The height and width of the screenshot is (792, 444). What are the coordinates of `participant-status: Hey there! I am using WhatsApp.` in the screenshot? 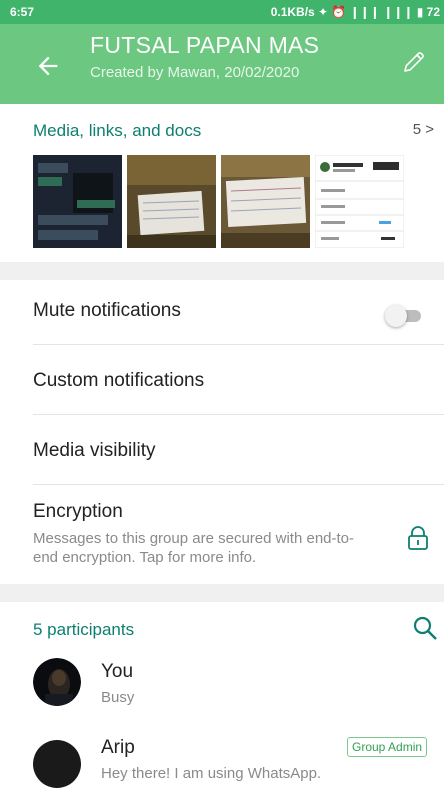 It's located at (211, 773).